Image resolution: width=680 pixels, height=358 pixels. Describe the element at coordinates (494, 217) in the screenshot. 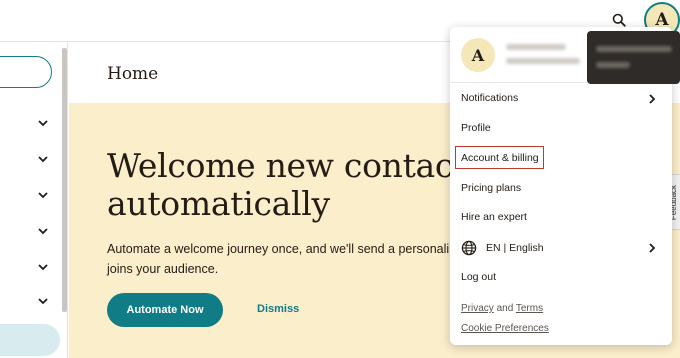

I see `menu-item-hire-expert: Hire an expert` at that location.